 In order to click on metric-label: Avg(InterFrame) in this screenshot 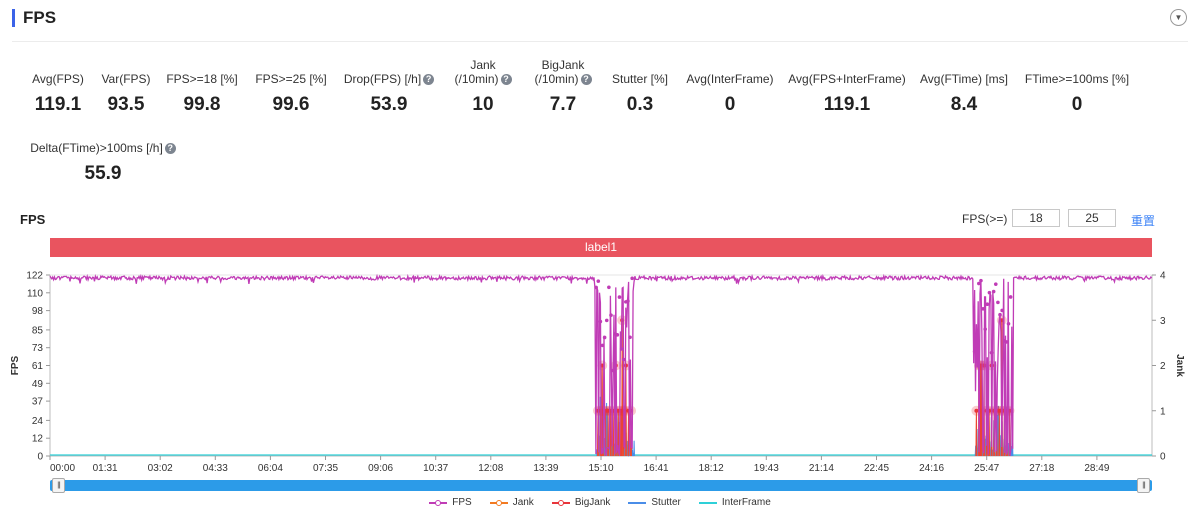, I will do `click(730, 72)`.